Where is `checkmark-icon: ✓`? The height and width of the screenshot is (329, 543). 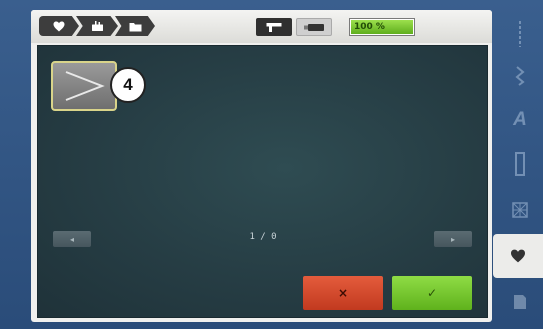
checkmark-icon: ✓ is located at coordinates (432, 293).